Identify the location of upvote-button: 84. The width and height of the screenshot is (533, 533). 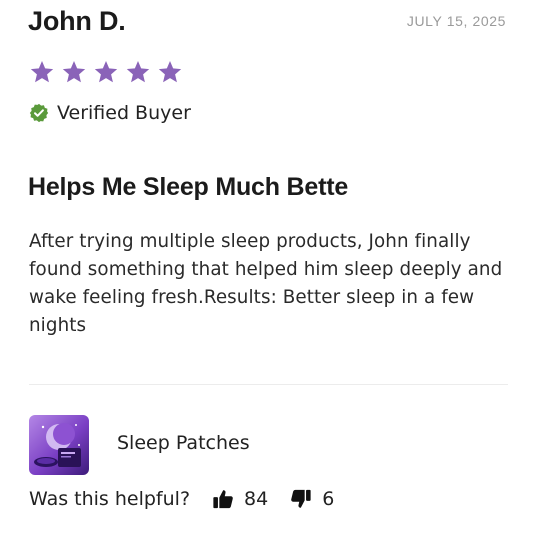
(240, 499).